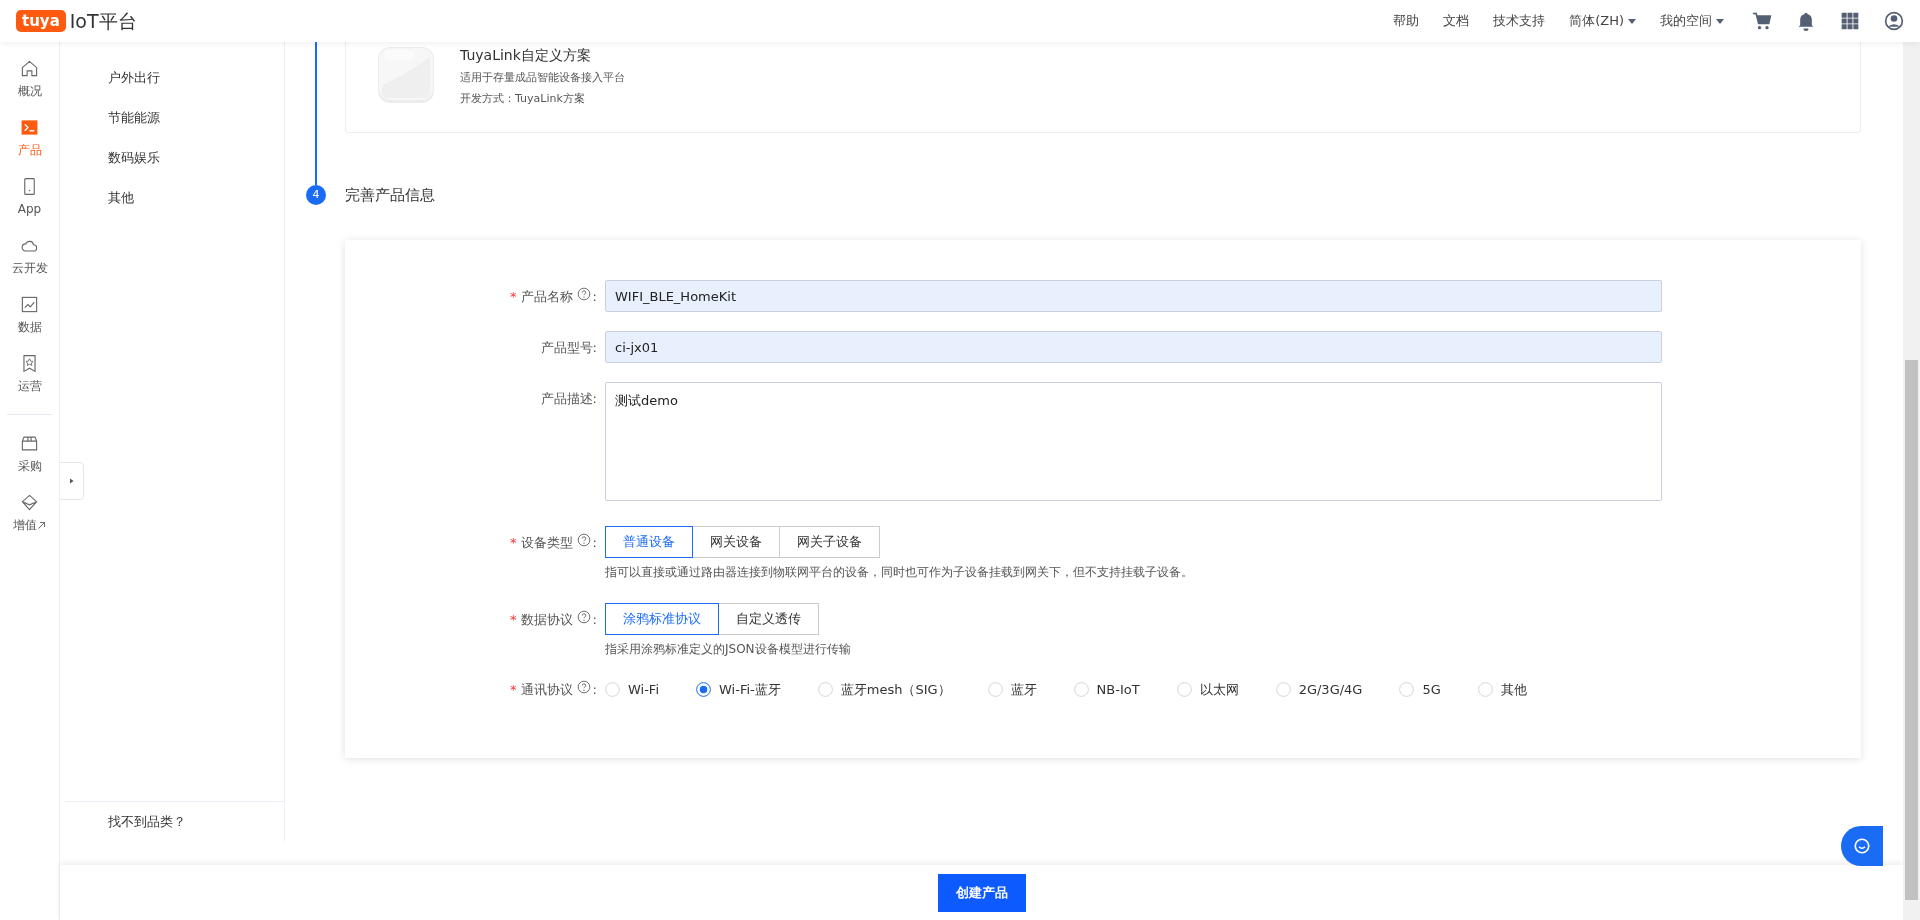 The image size is (1920, 920). What do you see at coordinates (1133, 347) in the screenshot?
I see `text-field: ci-jx01` at bounding box center [1133, 347].